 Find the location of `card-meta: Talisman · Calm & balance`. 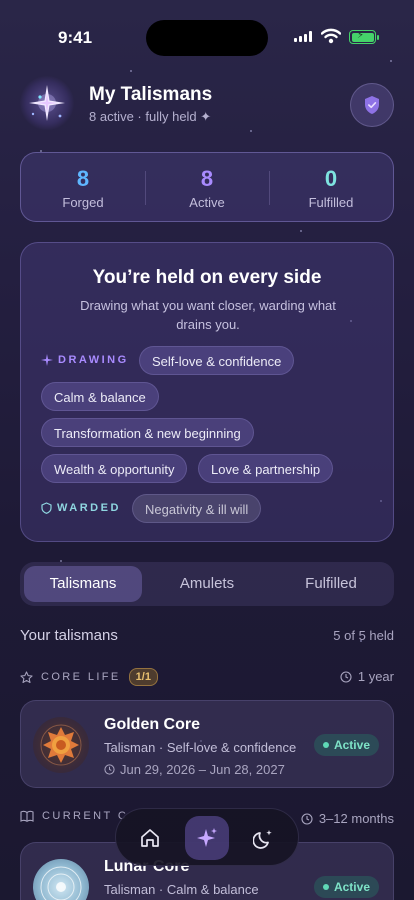

card-meta: Talisman · Calm & balance is located at coordinates (181, 889).